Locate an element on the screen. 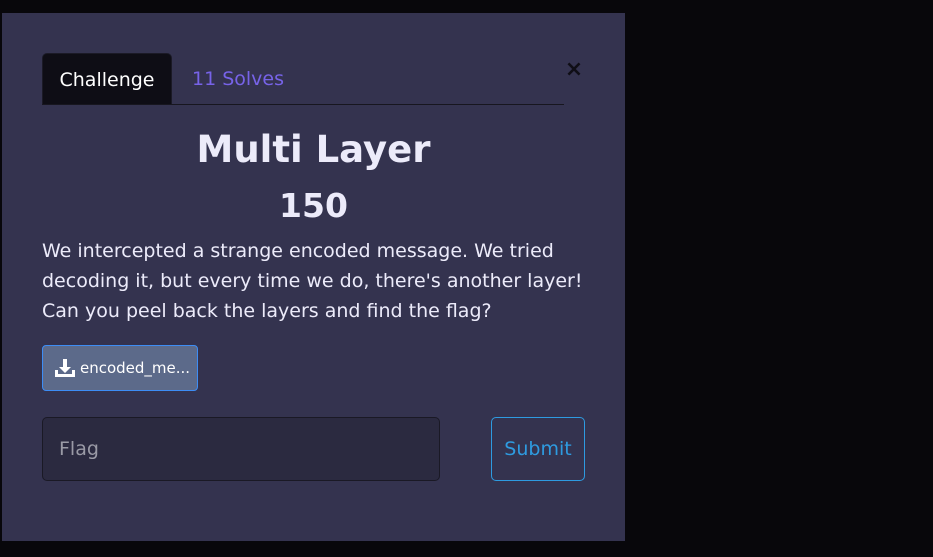 Image resolution: width=933 pixels, height=557 pixels. close-button: × is located at coordinates (574, 70).